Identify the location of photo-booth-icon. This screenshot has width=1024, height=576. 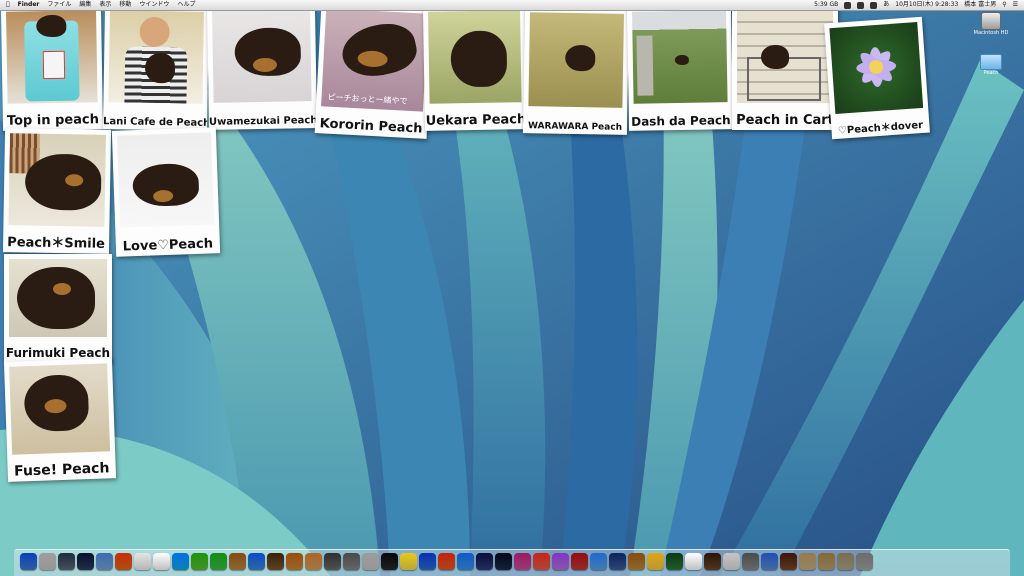
(332, 561).